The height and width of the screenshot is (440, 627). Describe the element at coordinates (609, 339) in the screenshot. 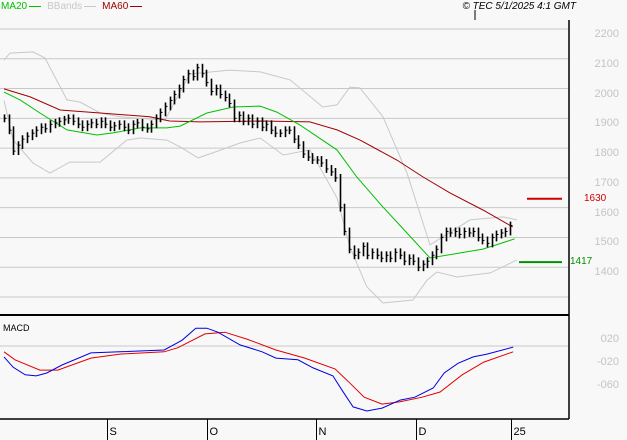

I see `macd-y-tick-label: 020` at that location.